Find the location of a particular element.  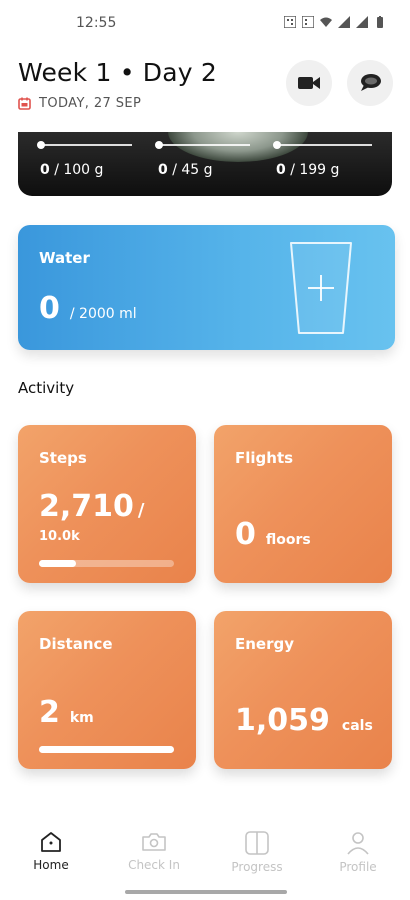

chat-bubbles-icon is located at coordinates (371, 82).